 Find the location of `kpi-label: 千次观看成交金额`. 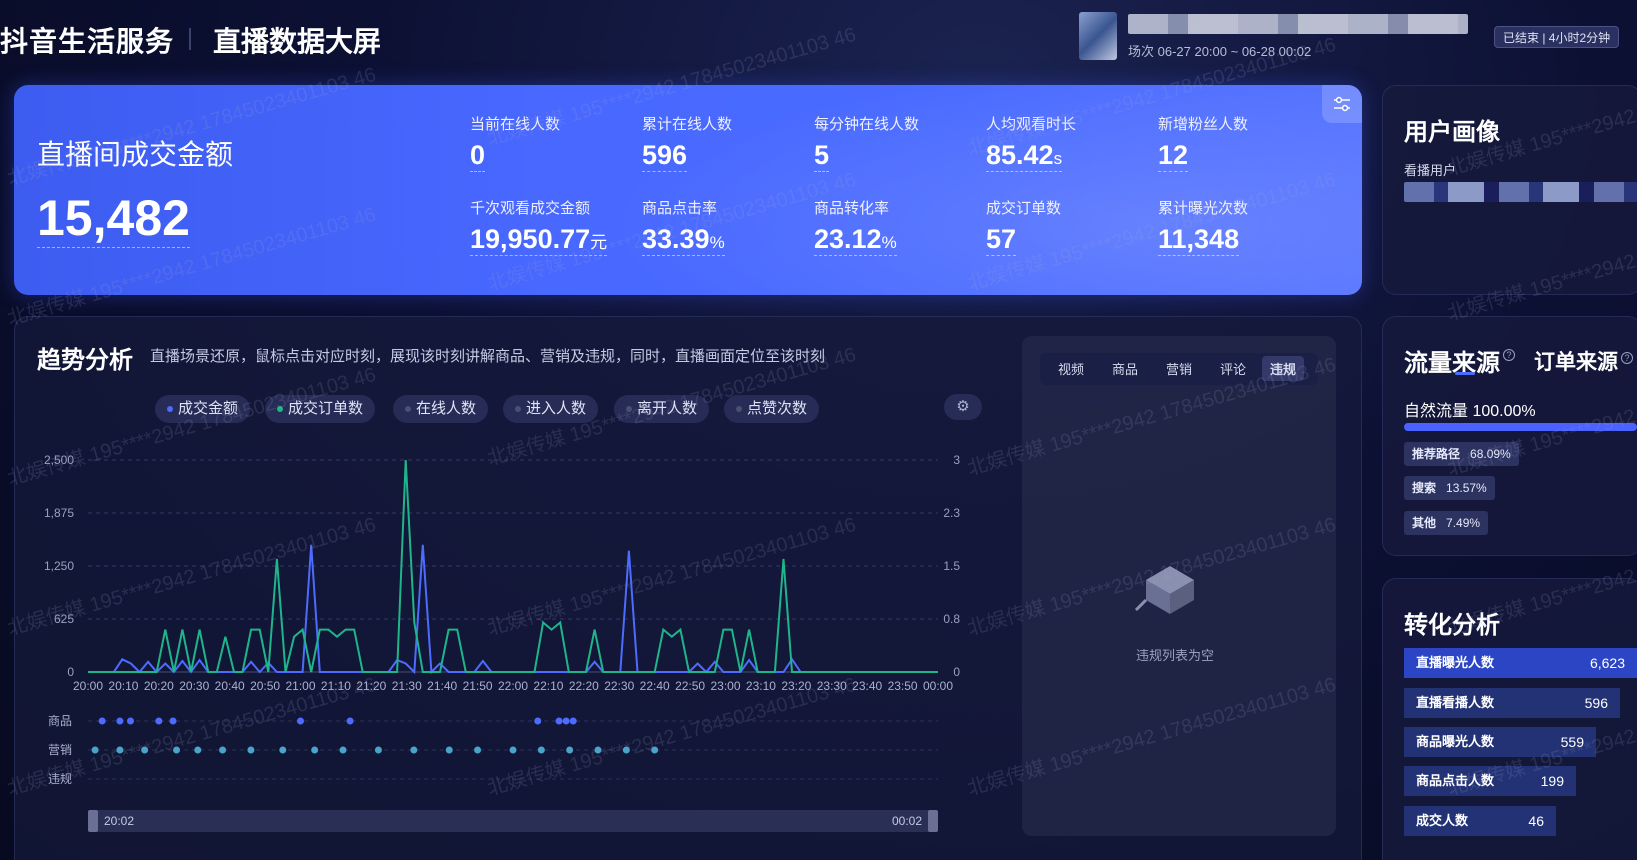

kpi-label: 千次观看成交金额 is located at coordinates (530, 208).